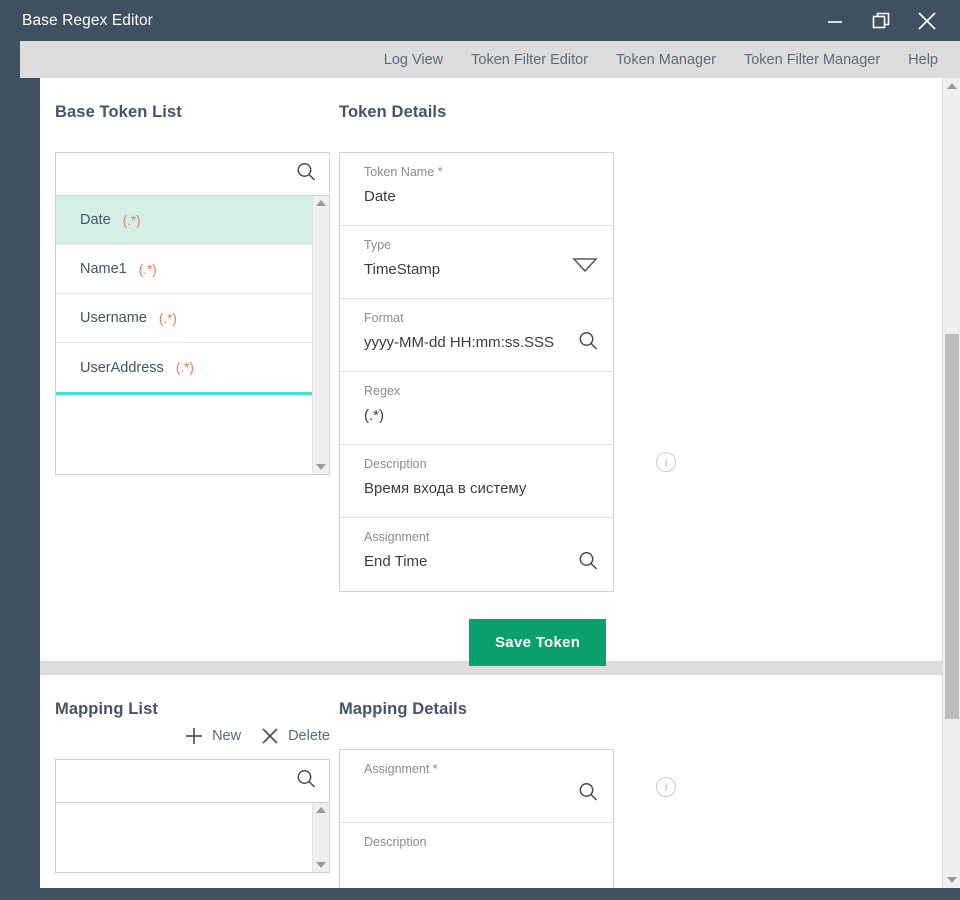  Describe the element at coordinates (476, 408) in the screenshot. I see `field-regex: Regex (.*)` at that location.